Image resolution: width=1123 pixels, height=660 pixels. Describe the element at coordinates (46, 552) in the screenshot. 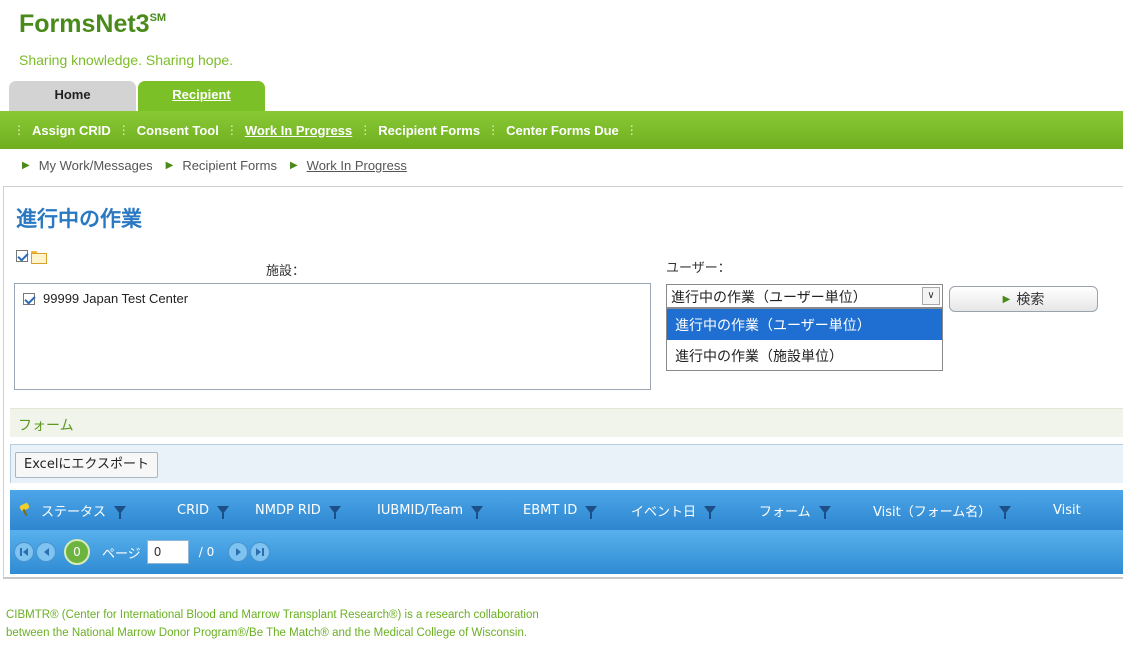

I see `previous-page-icon` at that location.